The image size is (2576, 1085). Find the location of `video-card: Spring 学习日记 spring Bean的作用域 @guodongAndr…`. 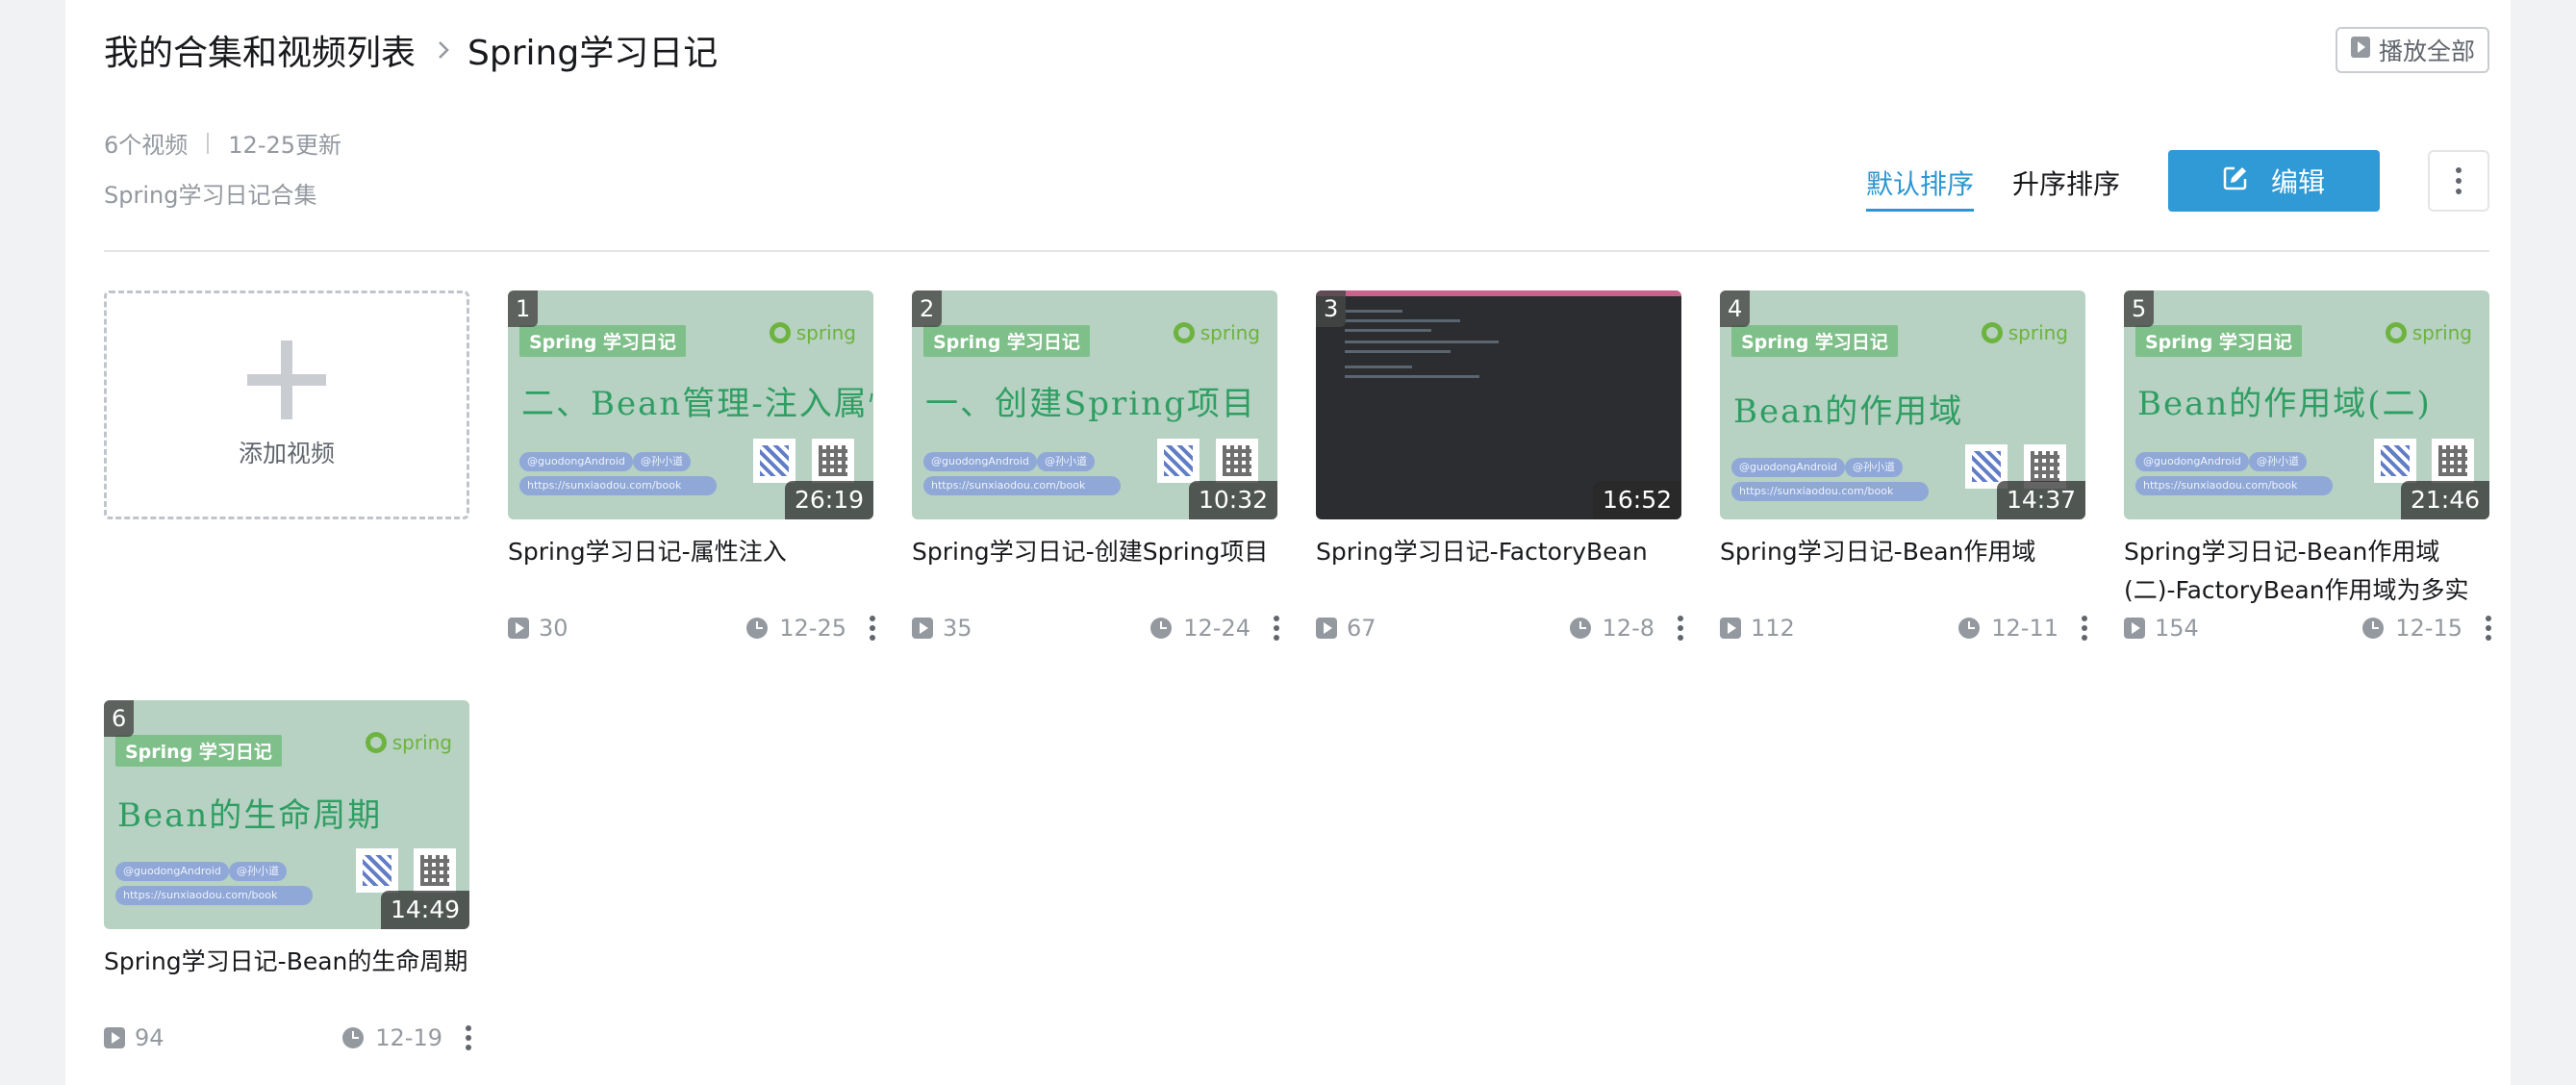

video-card: Spring 学习日记 spring Bean的作用域 @guodongAndr… is located at coordinates (1903, 467).